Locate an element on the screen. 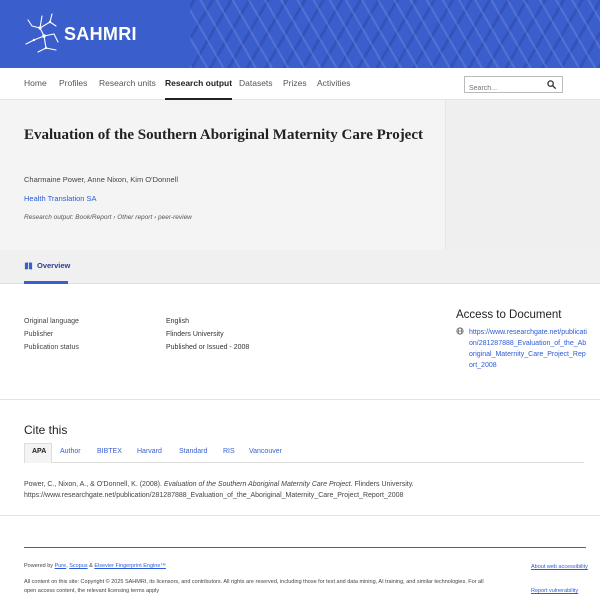 Image resolution: width=600 pixels, height=600 pixels. tab-overview: Overview is located at coordinates (47, 265).